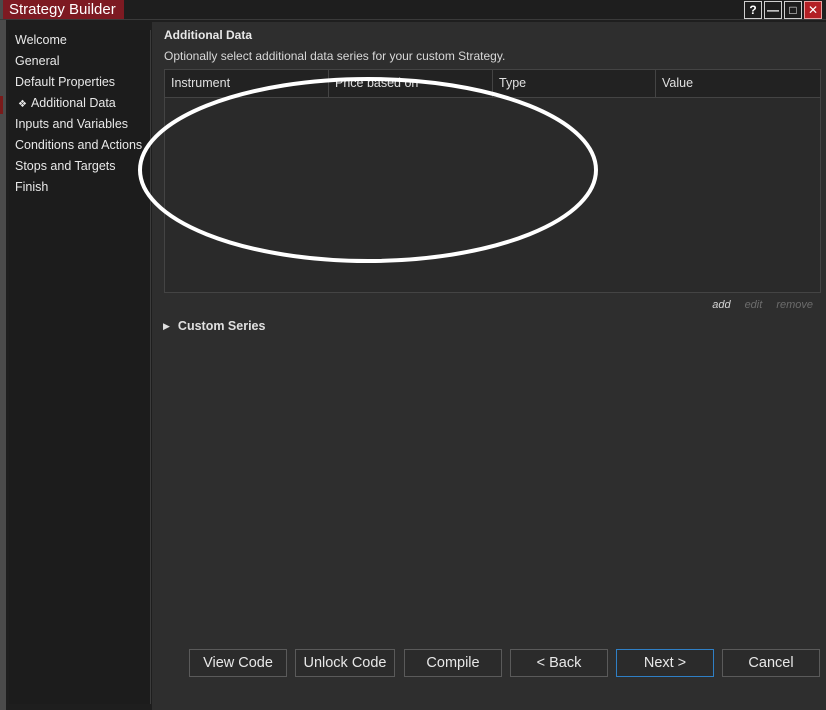 Image resolution: width=826 pixels, height=710 pixels. What do you see at coordinates (247, 83) in the screenshot?
I see `column-instrument: Instrument` at bounding box center [247, 83].